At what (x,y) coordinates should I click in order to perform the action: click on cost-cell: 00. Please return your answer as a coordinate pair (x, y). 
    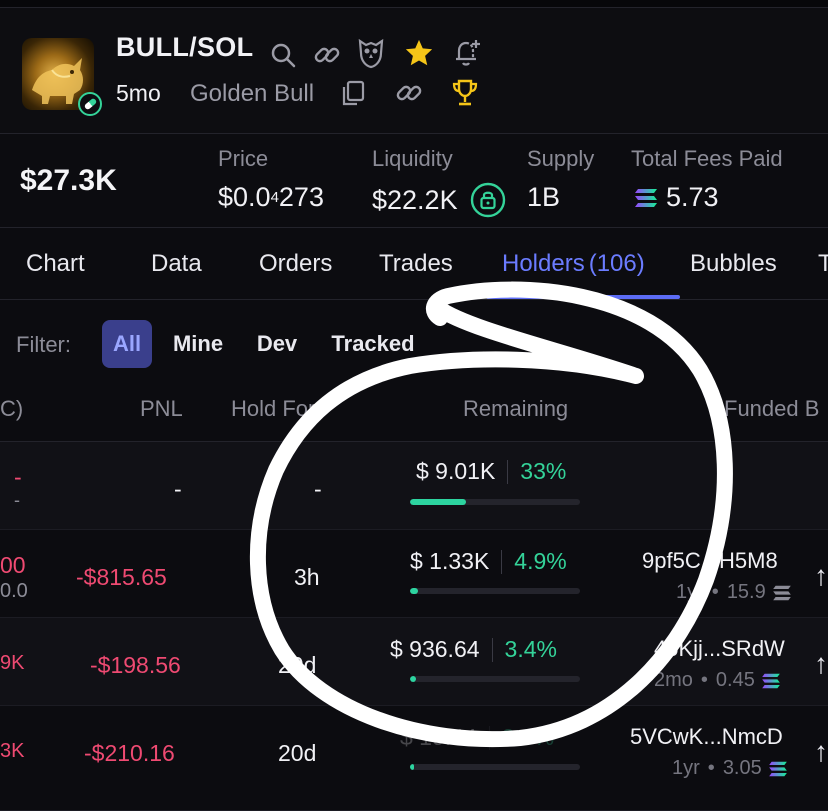
    Looking at the image, I should click on (13, 565).